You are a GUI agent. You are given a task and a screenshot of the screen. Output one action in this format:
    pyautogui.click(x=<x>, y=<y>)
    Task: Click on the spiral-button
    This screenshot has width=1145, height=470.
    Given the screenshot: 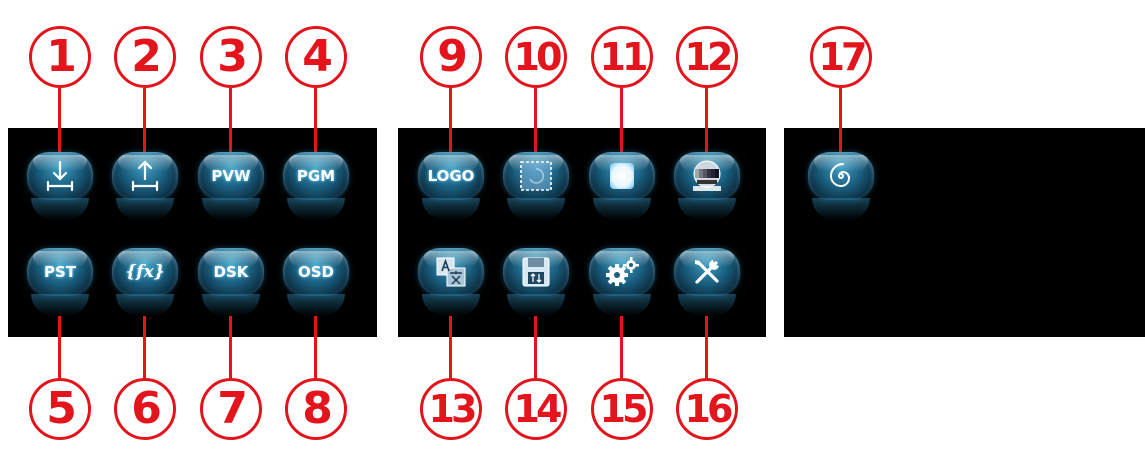 What is the action you would take?
    pyautogui.click(x=841, y=187)
    